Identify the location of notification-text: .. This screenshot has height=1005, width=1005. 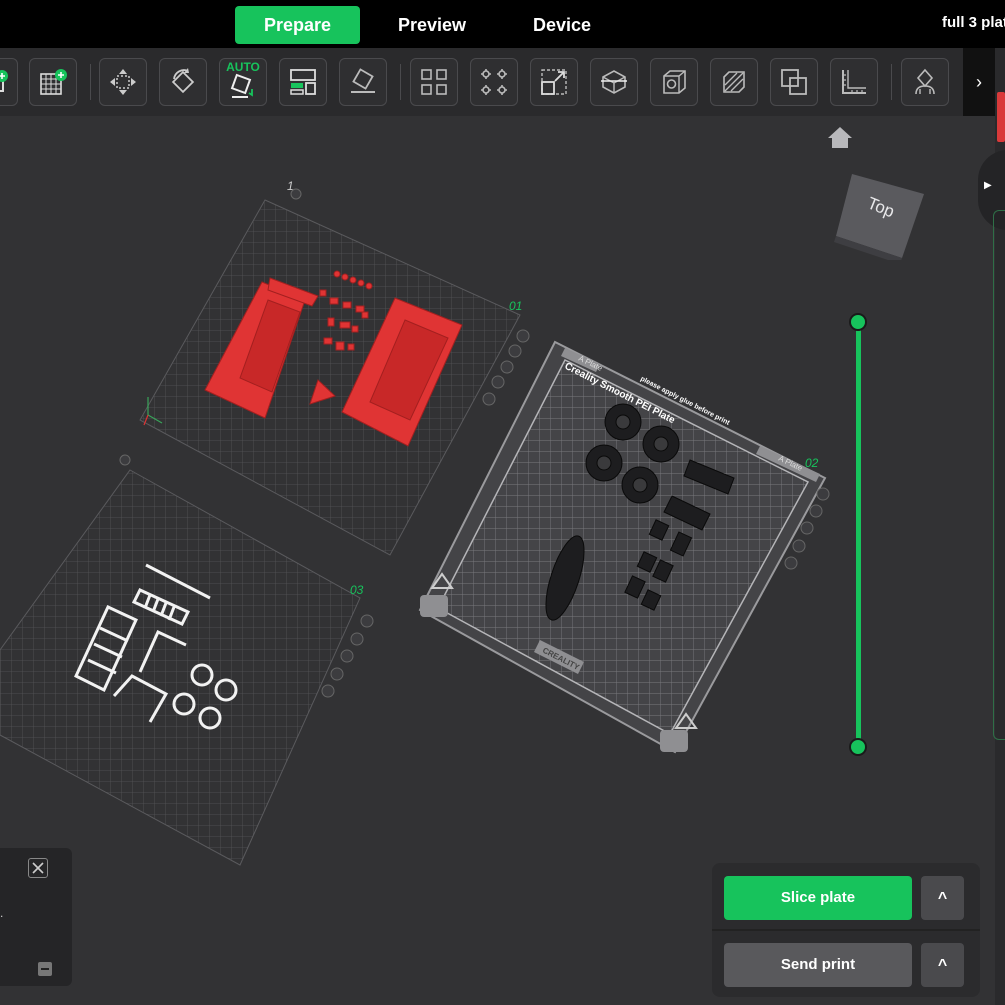
(2, 913).